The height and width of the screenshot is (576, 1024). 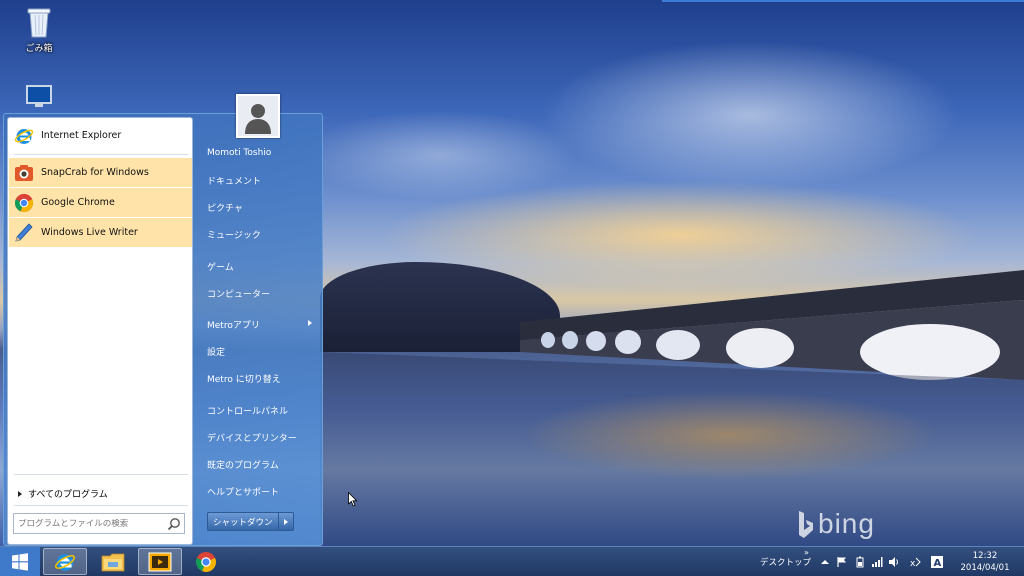 I want to click on file-explorer-icon, so click(x=113, y=562).